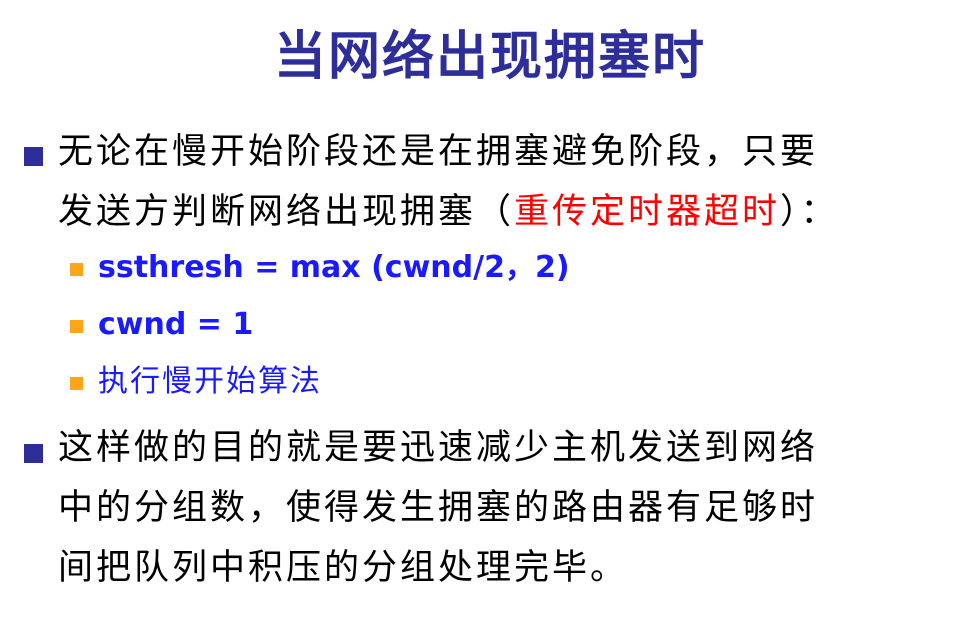  I want to click on sub-item-slow-start: 执行慢开始算法, so click(490, 382).